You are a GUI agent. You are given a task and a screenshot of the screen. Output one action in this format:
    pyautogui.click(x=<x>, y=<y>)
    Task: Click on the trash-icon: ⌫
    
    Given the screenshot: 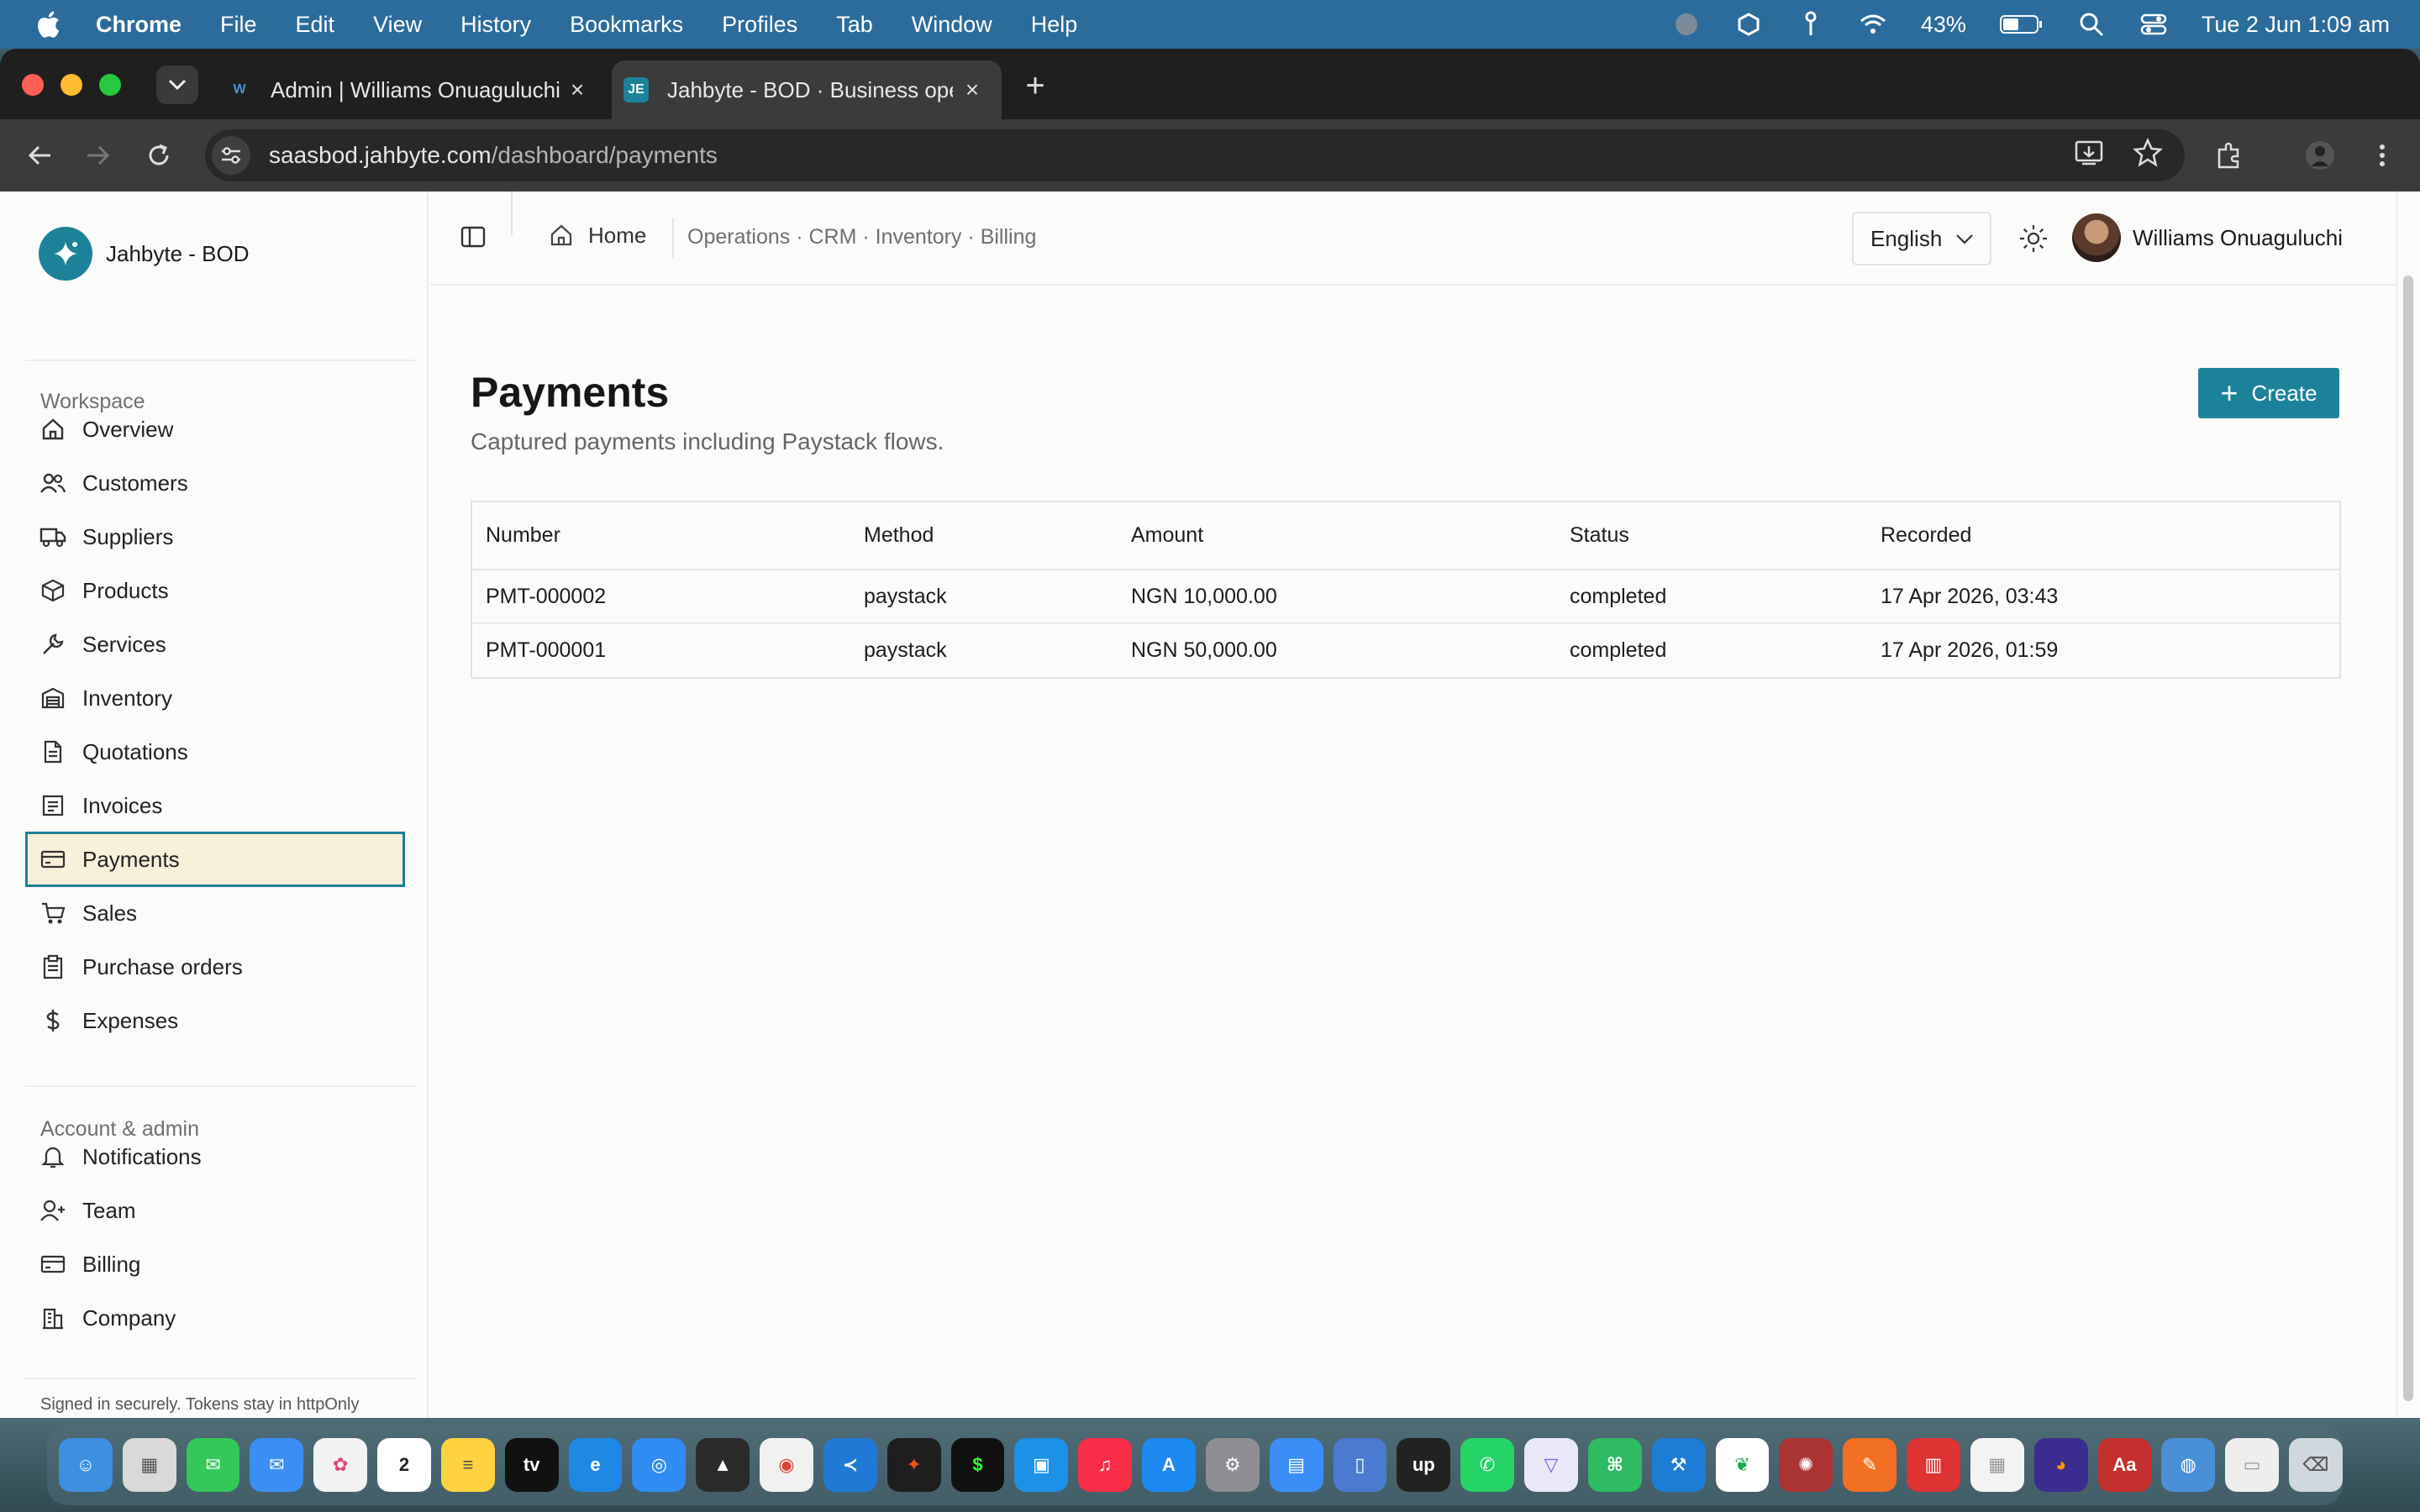 What is the action you would take?
    pyautogui.click(x=2315, y=1465)
    